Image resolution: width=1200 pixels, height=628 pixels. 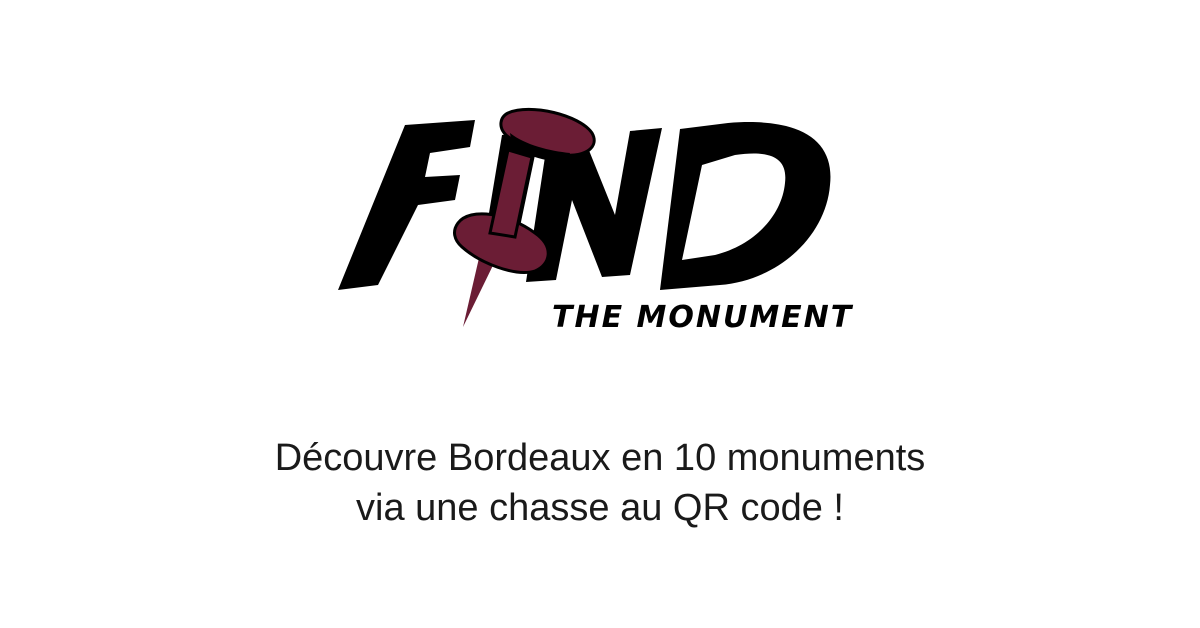 I want to click on tagline-line-1: Découvre Bordeaux en 10 monuments, so click(x=600, y=458).